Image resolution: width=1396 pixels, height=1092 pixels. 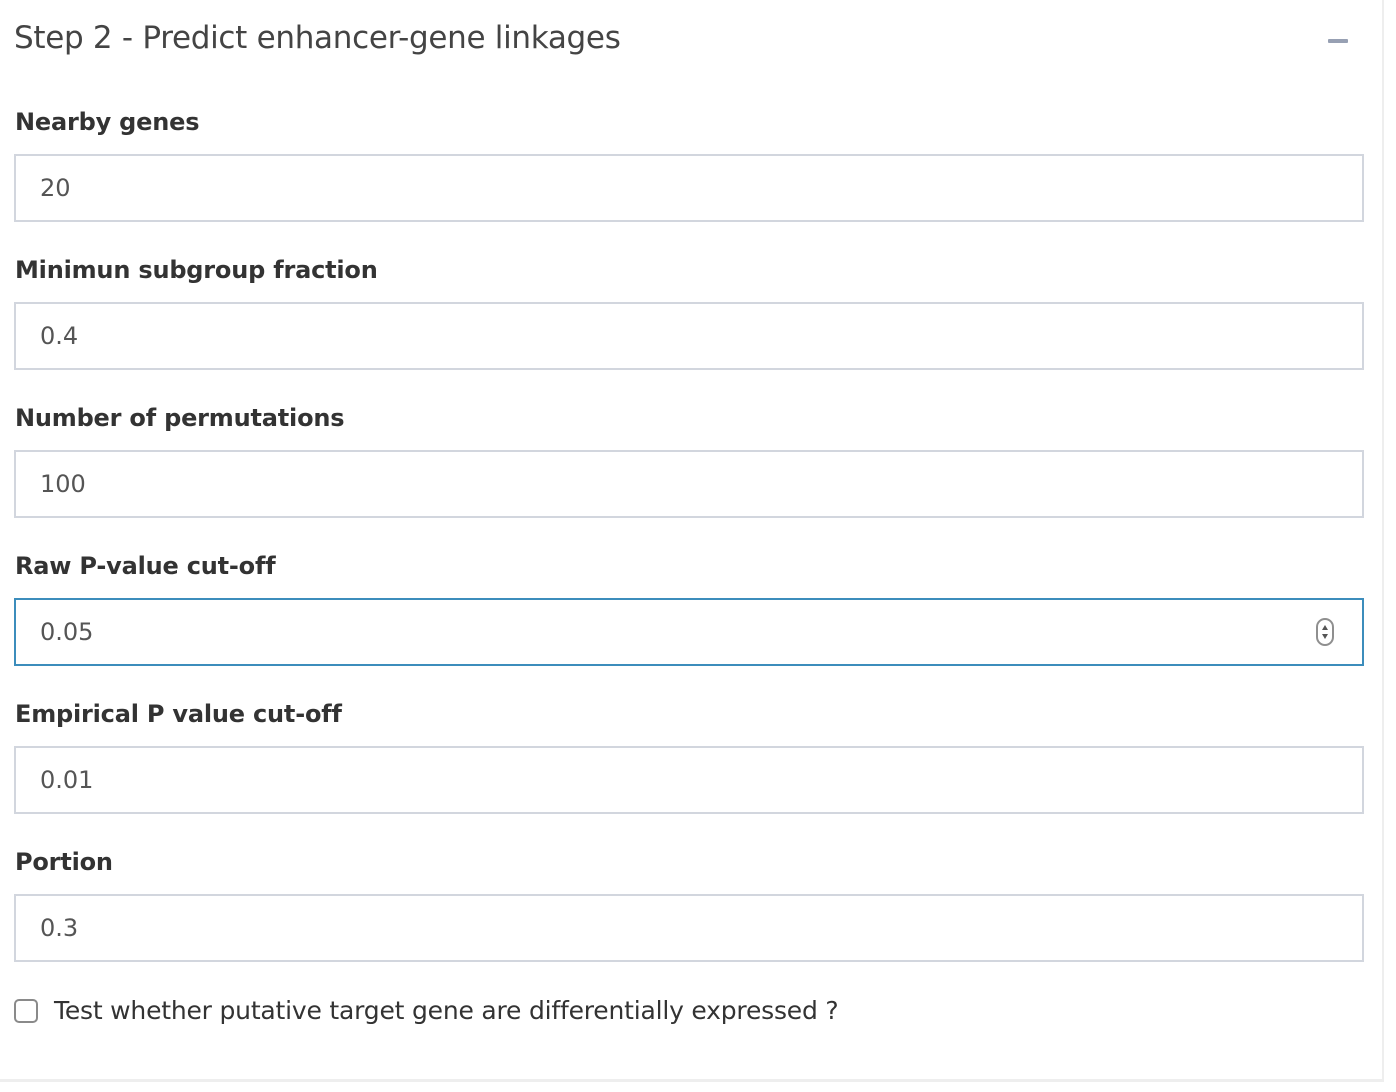 I want to click on raw-pvalue-cutoff-input, so click(x=689, y=632).